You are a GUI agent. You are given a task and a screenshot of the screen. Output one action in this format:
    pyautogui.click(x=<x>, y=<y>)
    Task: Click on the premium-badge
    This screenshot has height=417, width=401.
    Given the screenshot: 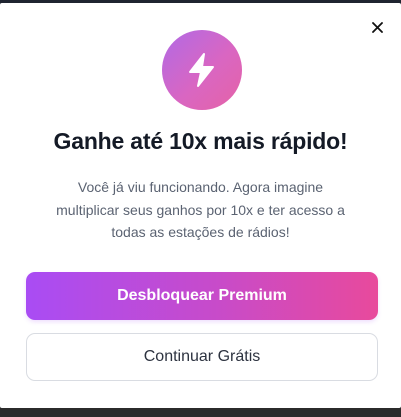 What is the action you would take?
    pyautogui.click(x=202, y=70)
    